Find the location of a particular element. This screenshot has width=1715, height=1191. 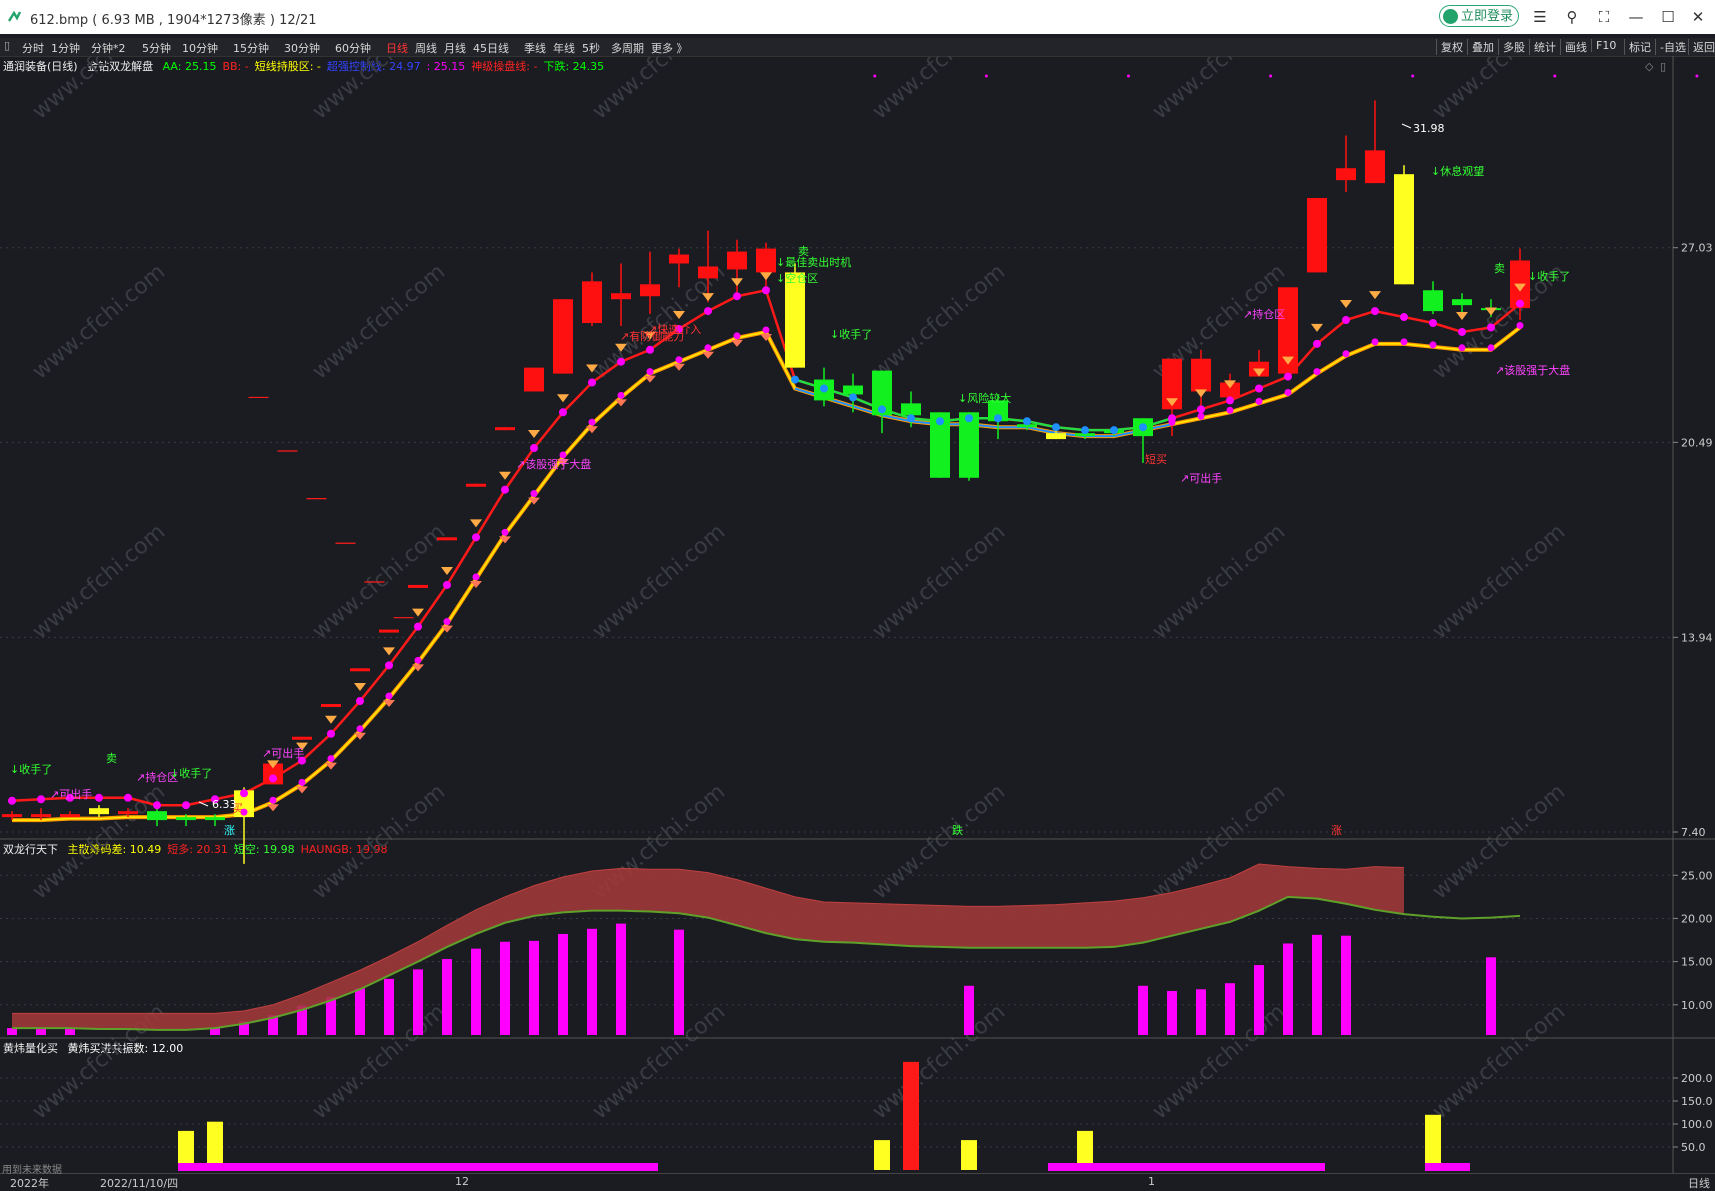

chart-annotation: ↓空仓区 is located at coordinates (797, 278).